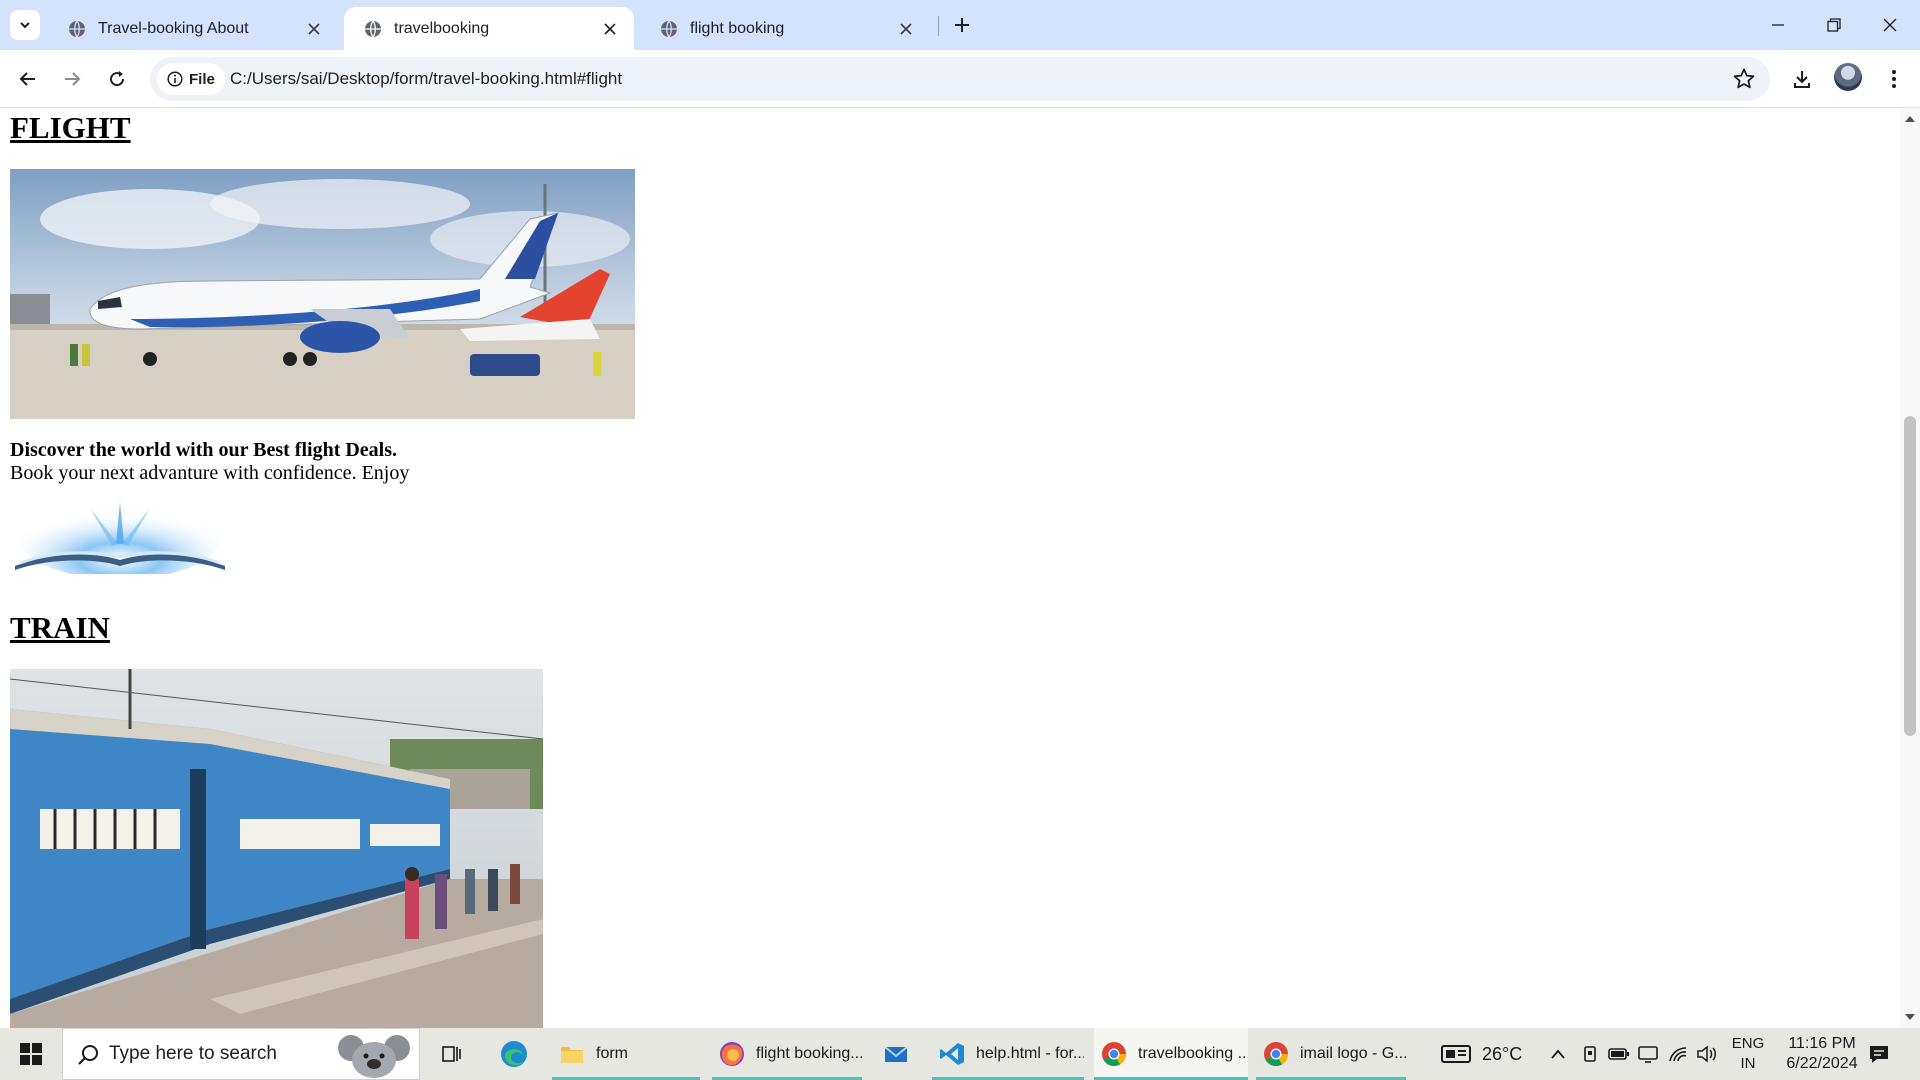  What do you see at coordinates (938, 26) in the screenshot?
I see `tab-separator` at bounding box center [938, 26].